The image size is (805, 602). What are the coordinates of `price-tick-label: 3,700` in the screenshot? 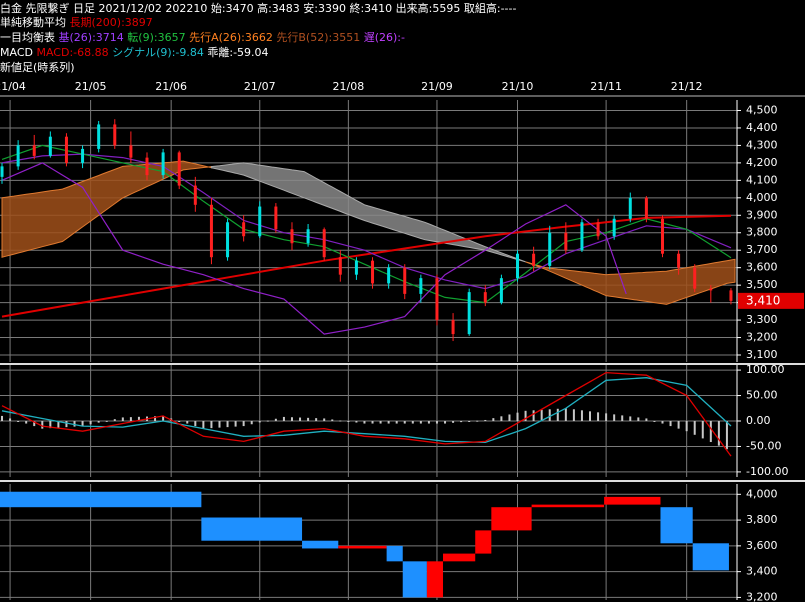 It's located at (762, 249).